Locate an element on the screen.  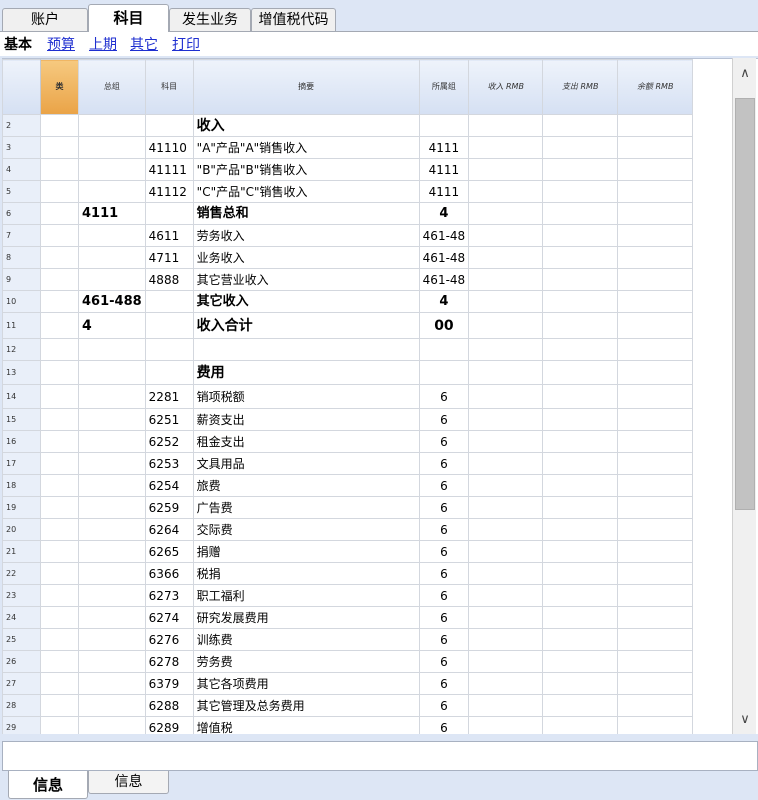
table-row: 9 4888 其它营业收入 461-48 is located at coordinates (348, 279).